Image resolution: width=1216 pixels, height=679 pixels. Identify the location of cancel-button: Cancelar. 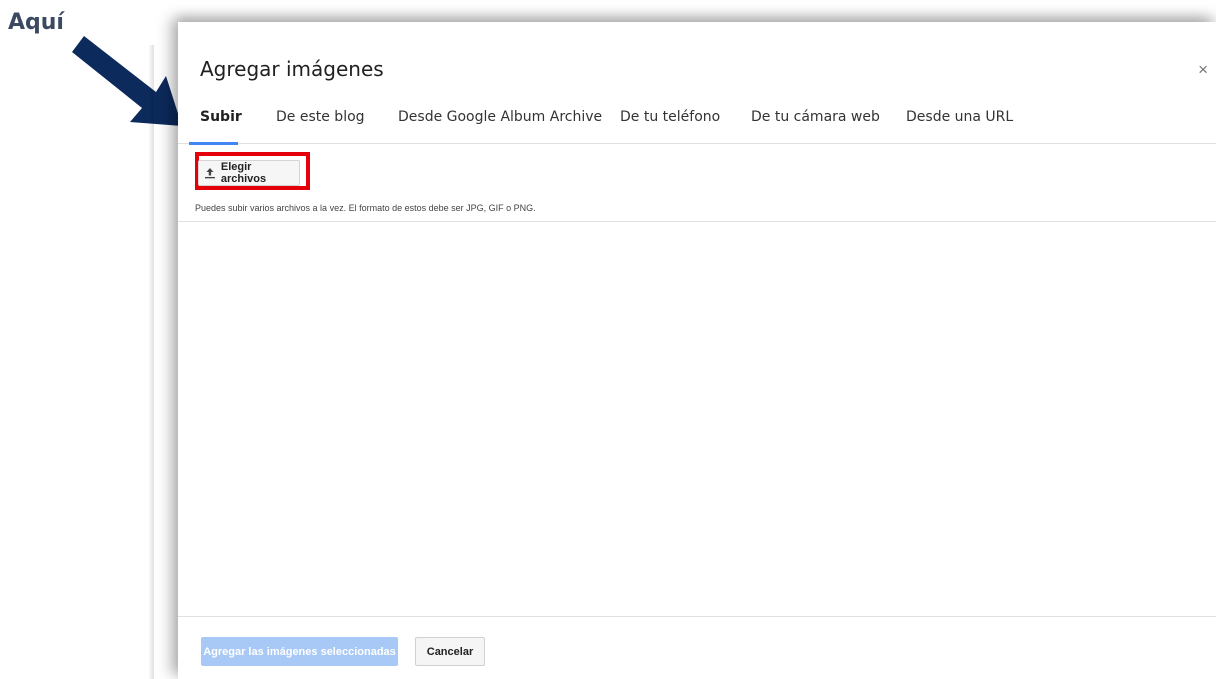
(450, 651).